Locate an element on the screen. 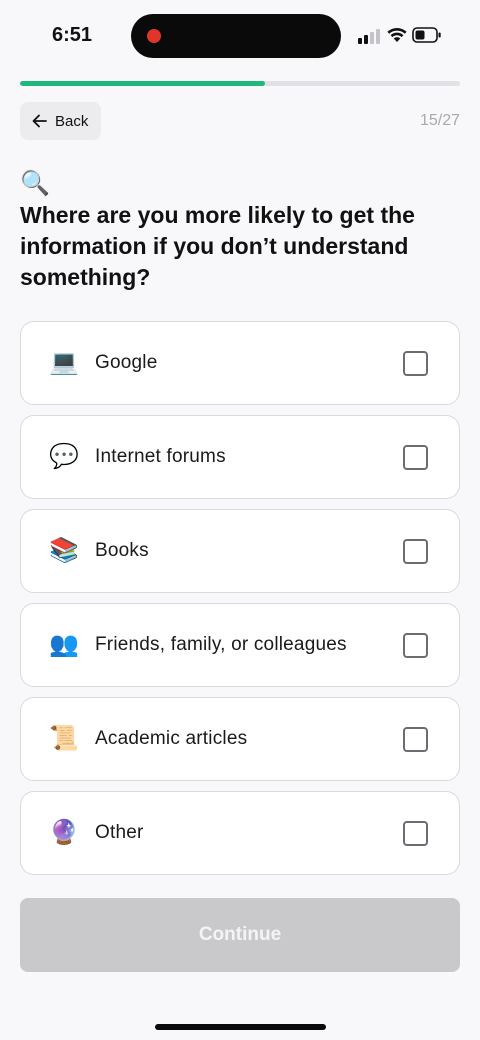 The image size is (480, 1040). laptop-icon: 💻 is located at coordinates (64, 362).